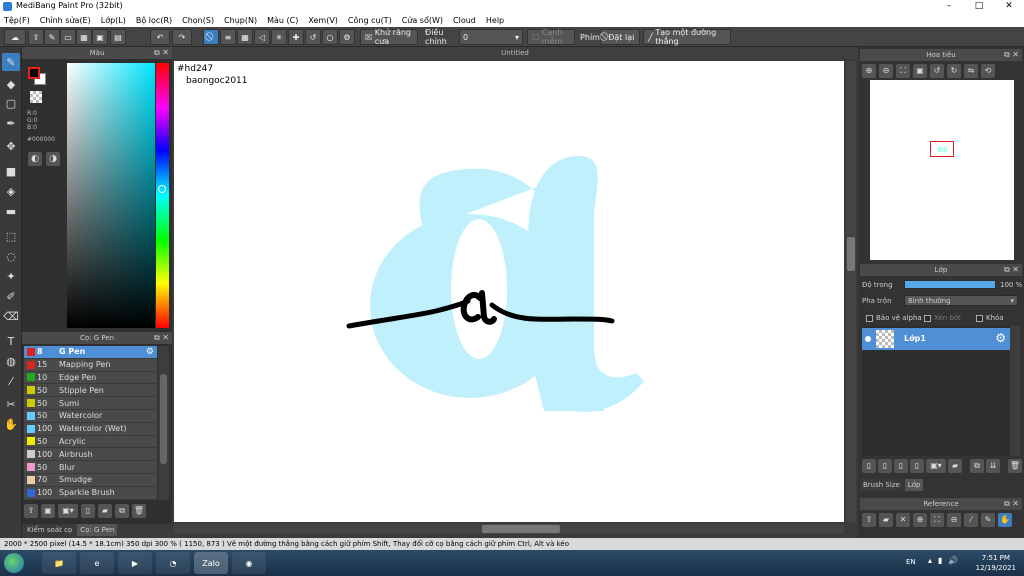 Image resolution: width=1024 pixels, height=576 pixels. I want to click on flip-icon: ⇋, so click(971, 71).